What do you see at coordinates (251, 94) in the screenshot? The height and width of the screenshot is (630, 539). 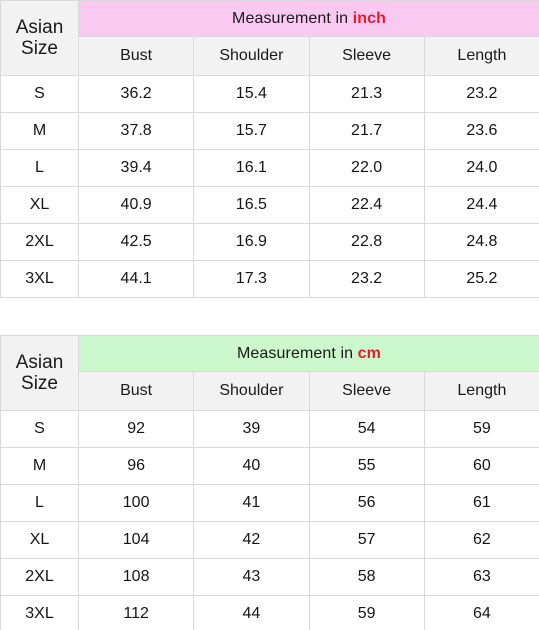 I see `cell-shoulder: 15.4` at bounding box center [251, 94].